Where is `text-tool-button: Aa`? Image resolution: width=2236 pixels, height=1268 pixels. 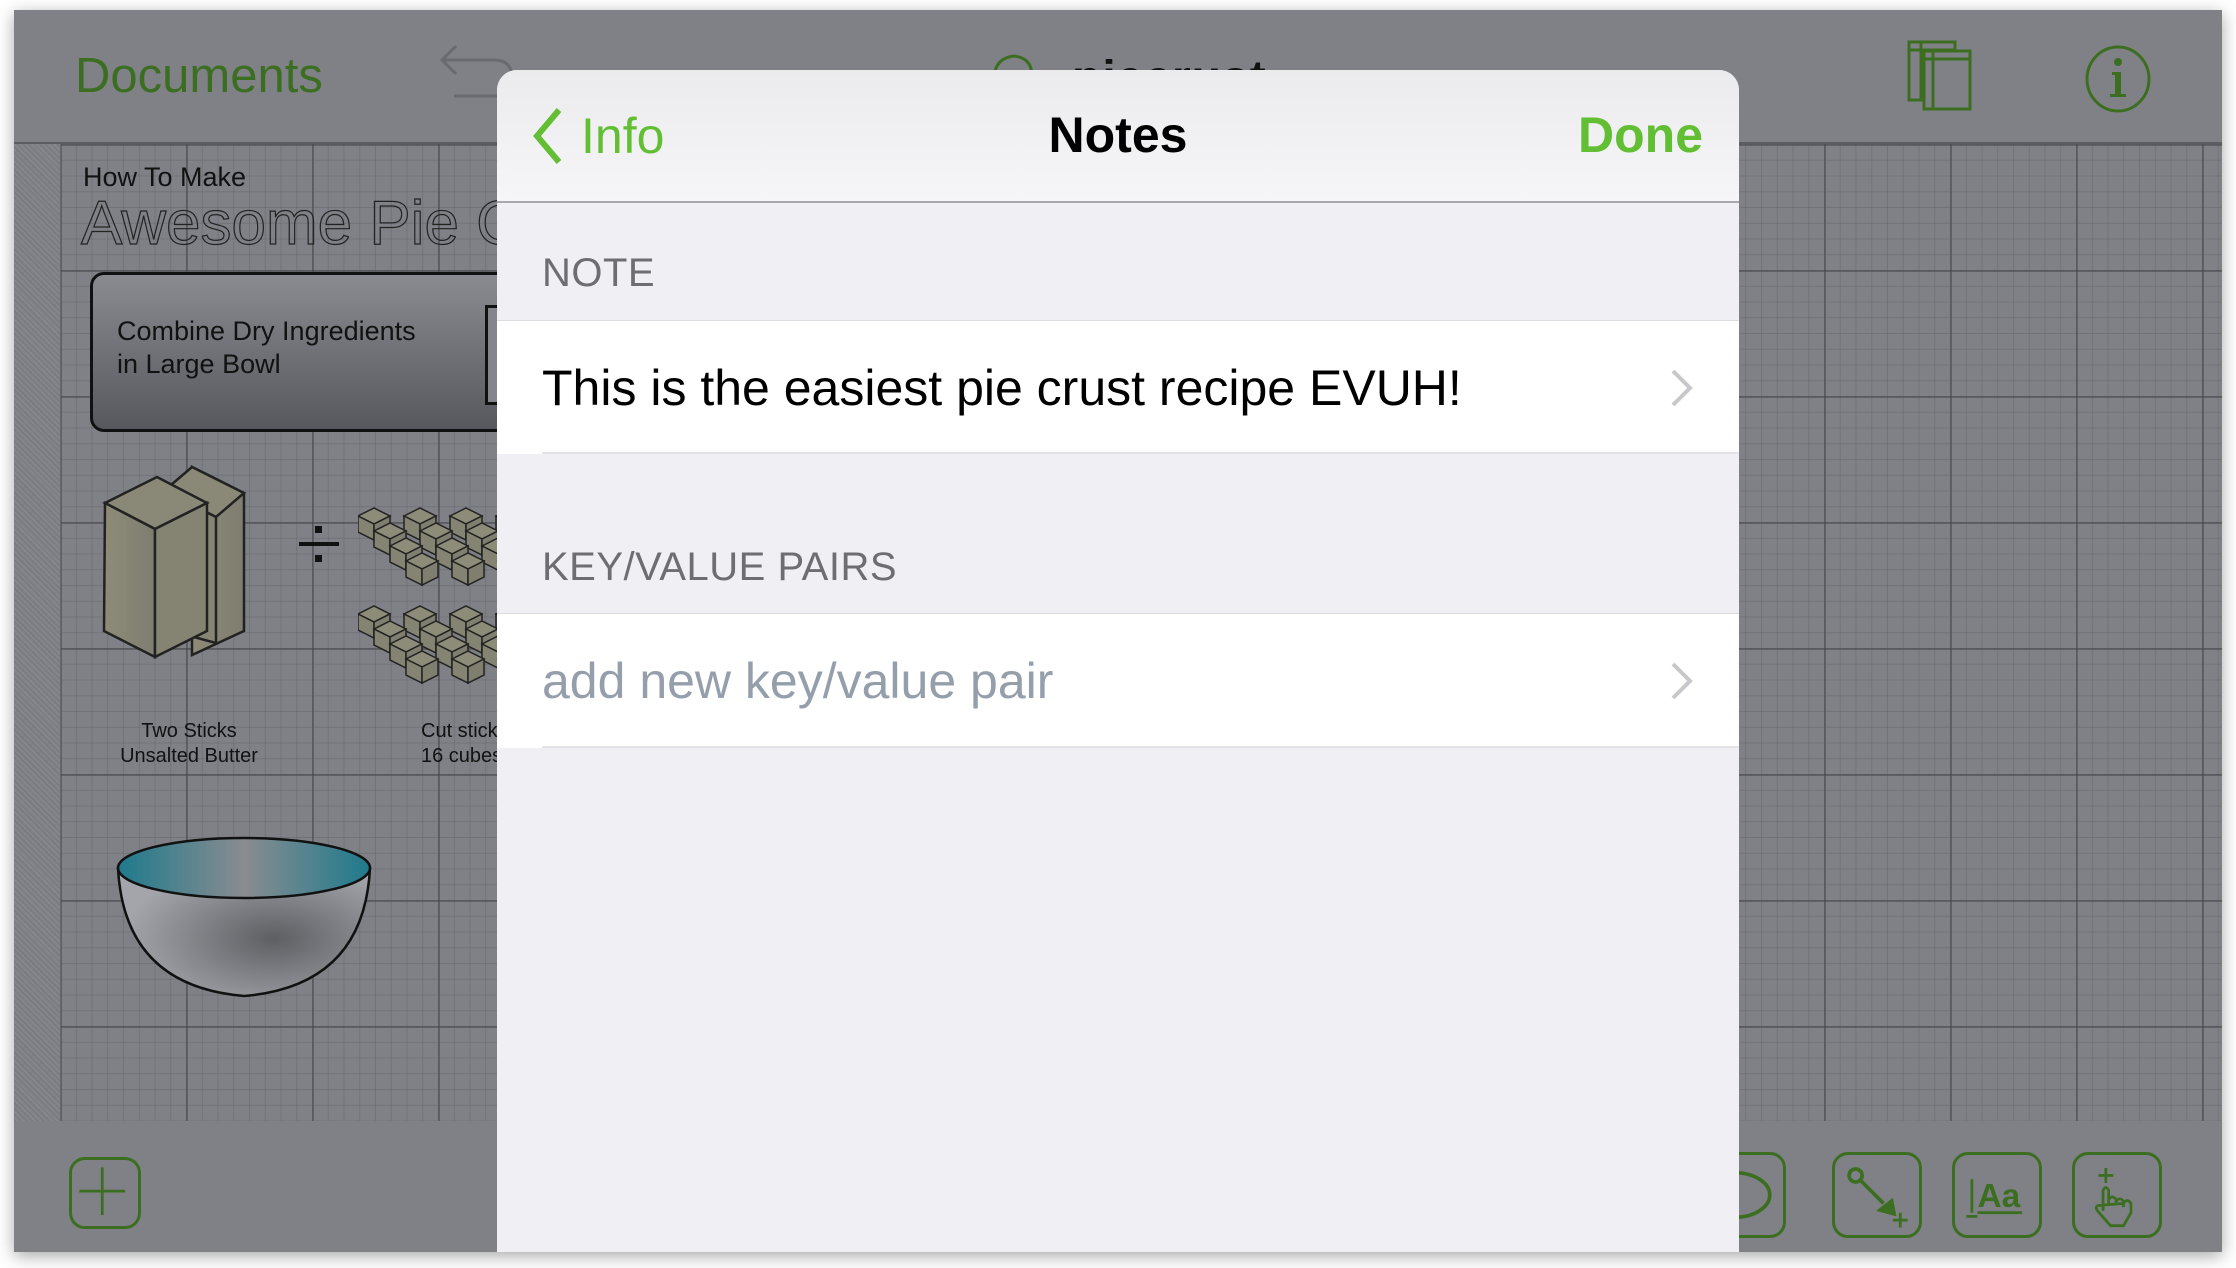 text-tool-button: Aa is located at coordinates (1997, 1195).